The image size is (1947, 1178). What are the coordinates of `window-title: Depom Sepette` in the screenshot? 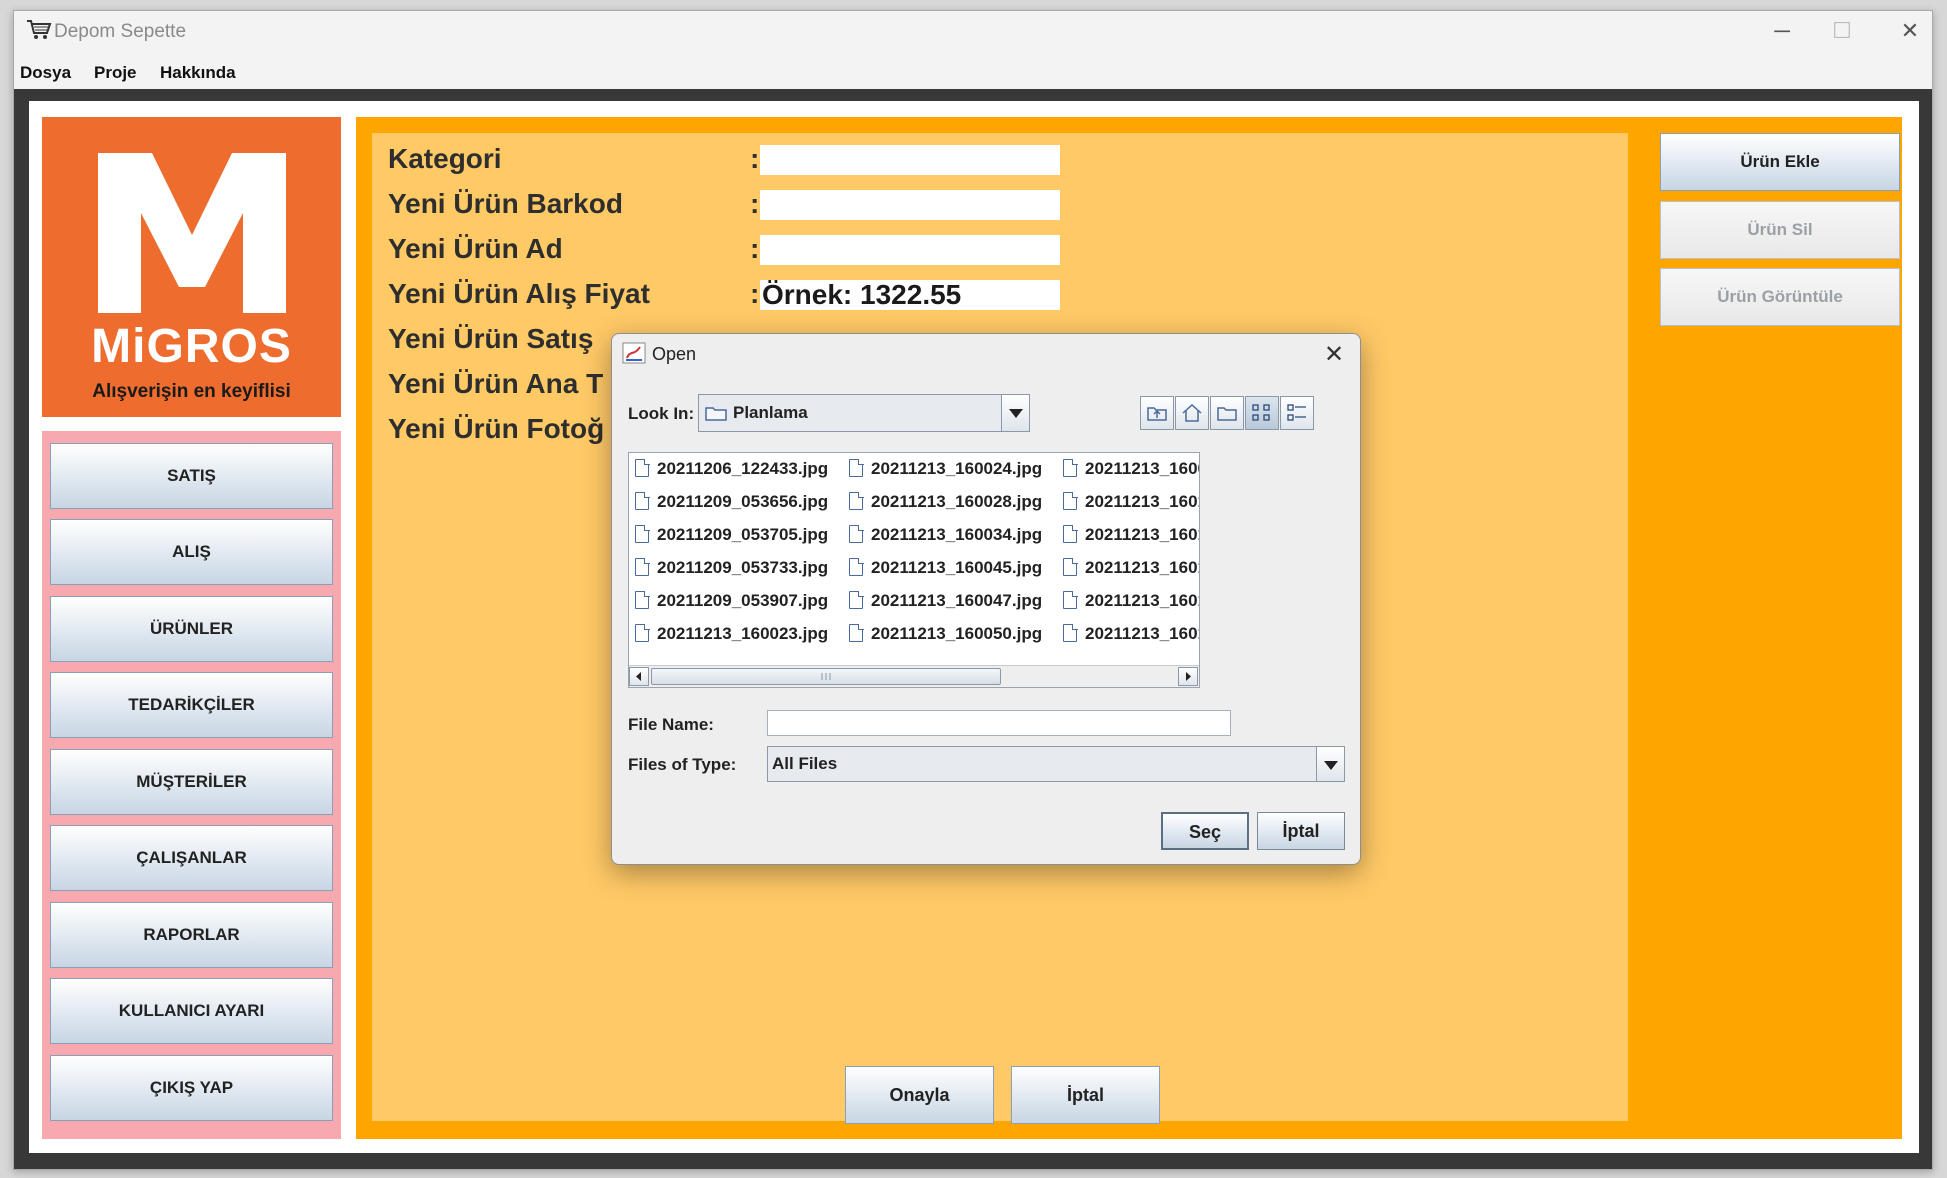 It's located at (120, 31).